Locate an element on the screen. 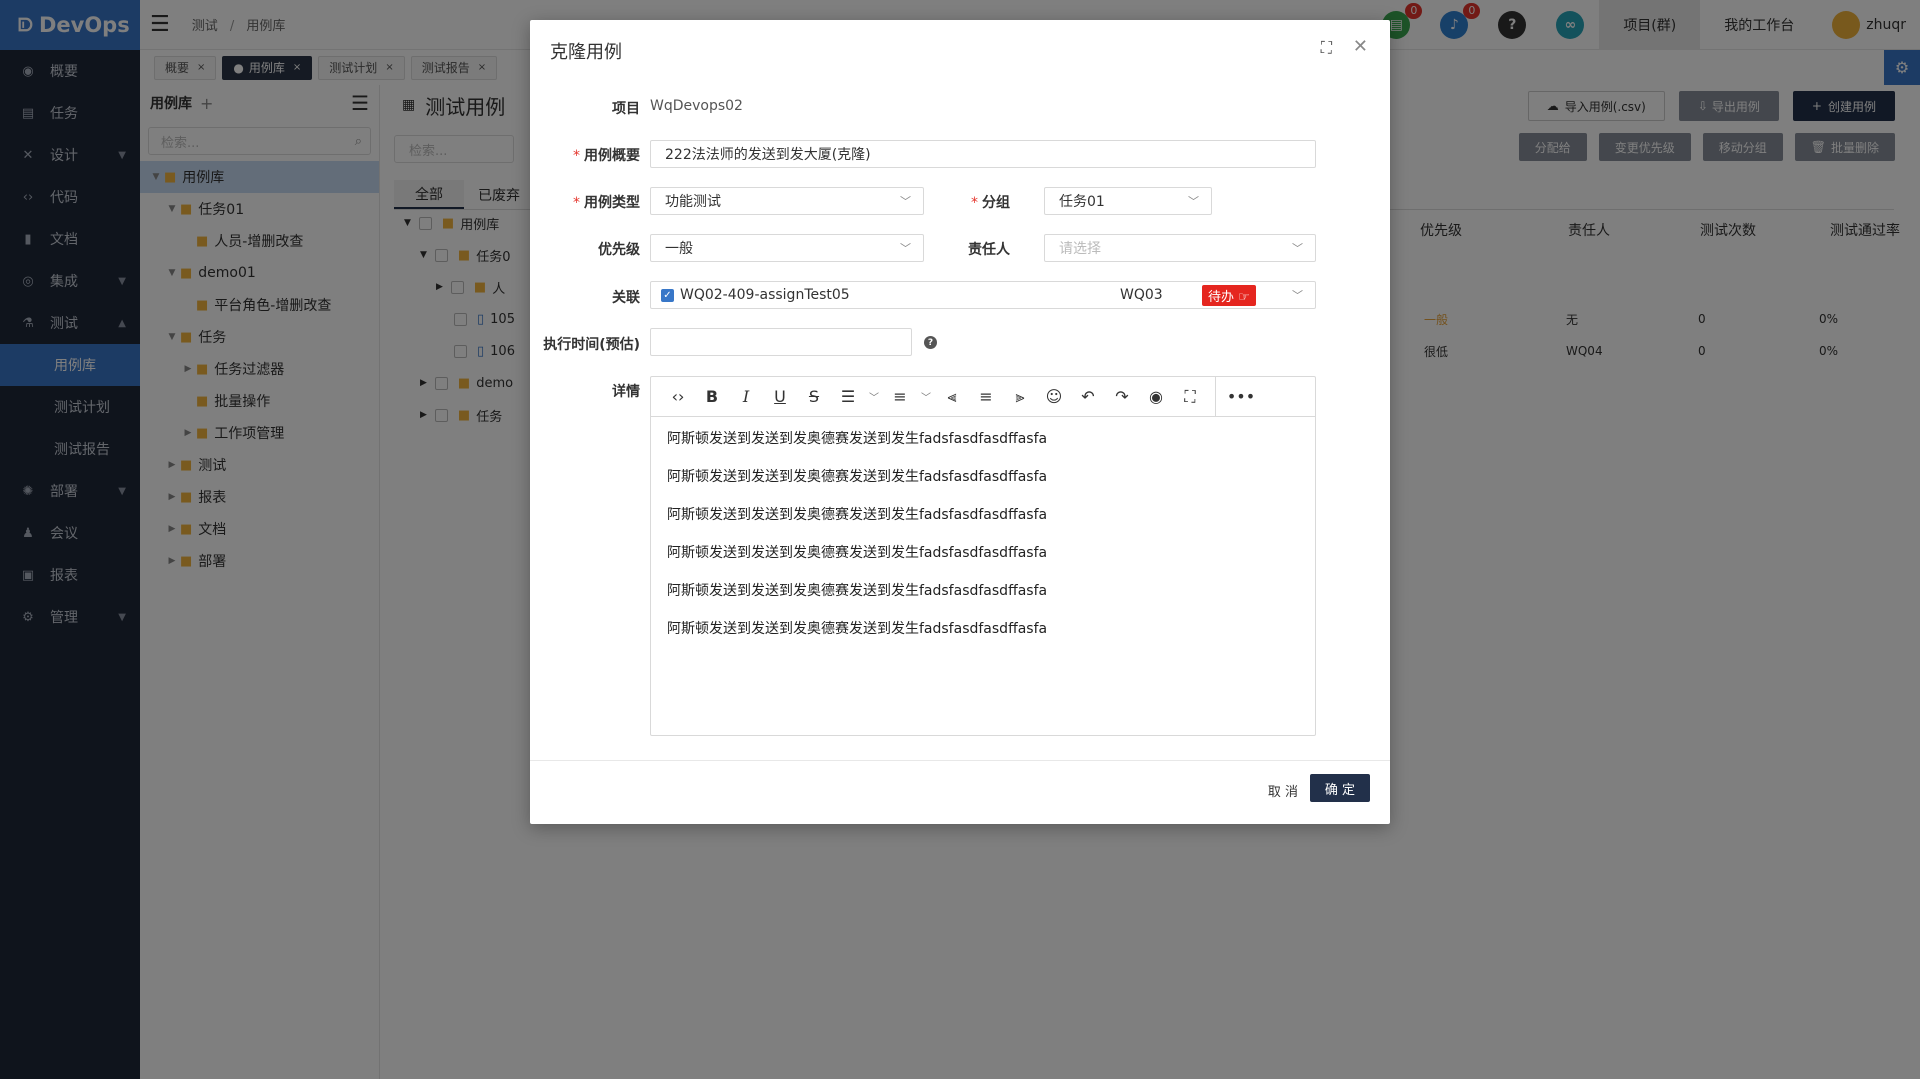 This screenshot has height=1079, width=1920. group-select: 任务01 ﹀ is located at coordinates (1128, 201).